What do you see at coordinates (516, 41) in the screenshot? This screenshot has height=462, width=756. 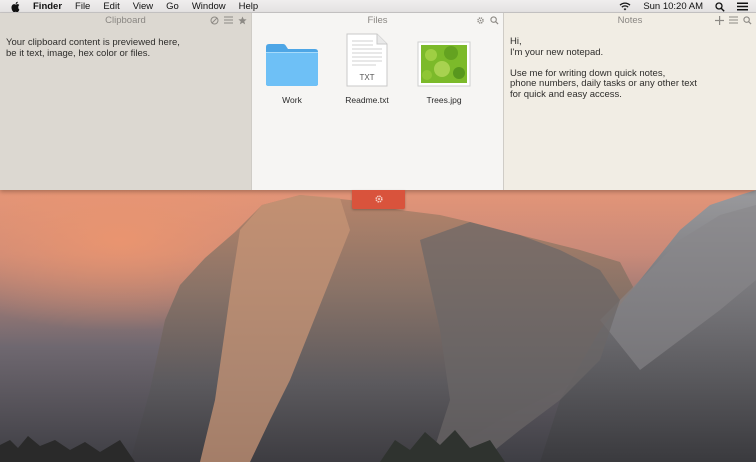 I see `note-line: Hi,` at bounding box center [516, 41].